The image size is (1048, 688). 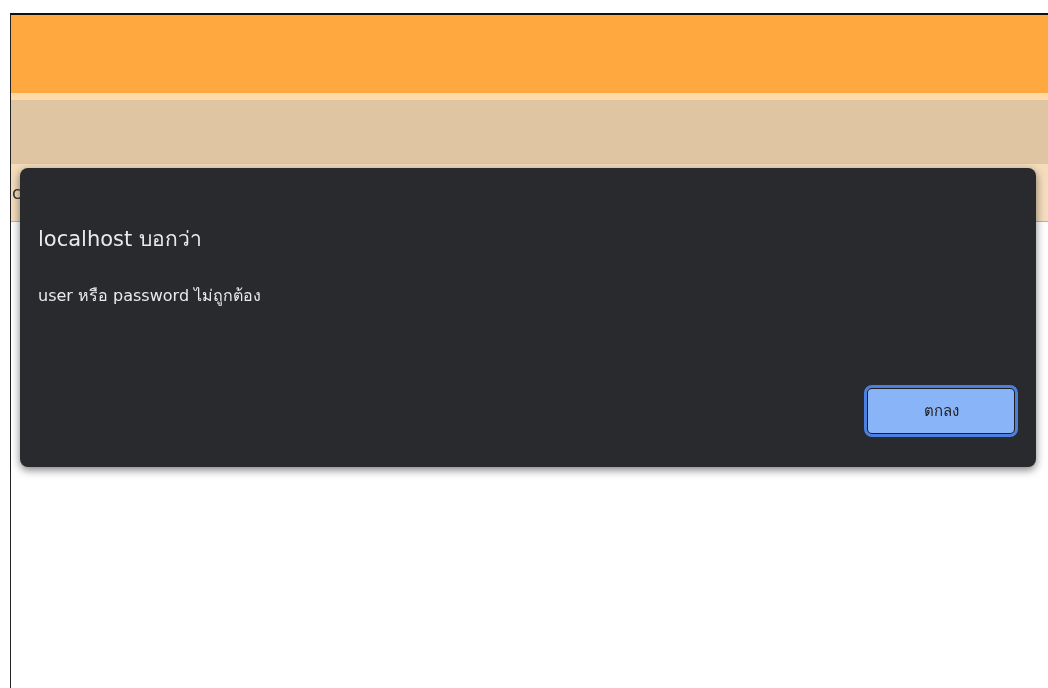 I want to click on dialog-title: localhost บอกว่า, so click(x=120, y=239).